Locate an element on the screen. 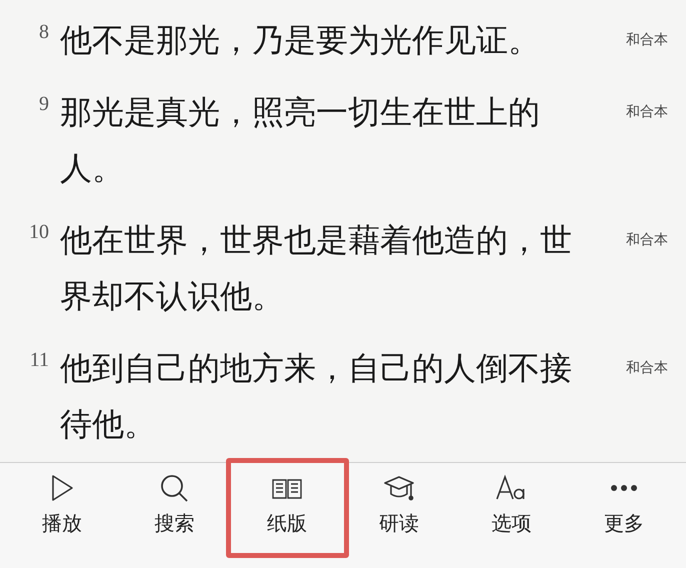 The width and height of the screenshot is (686, 568). toolbar-button: 选项 is located at coordinates (511, 504).